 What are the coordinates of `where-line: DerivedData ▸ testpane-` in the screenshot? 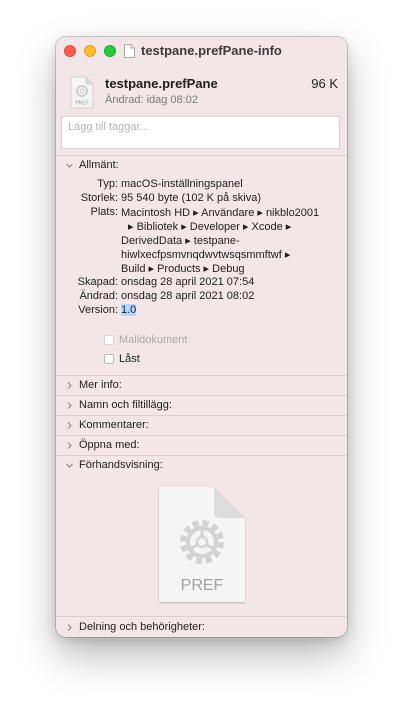 It's located at (180, 241).